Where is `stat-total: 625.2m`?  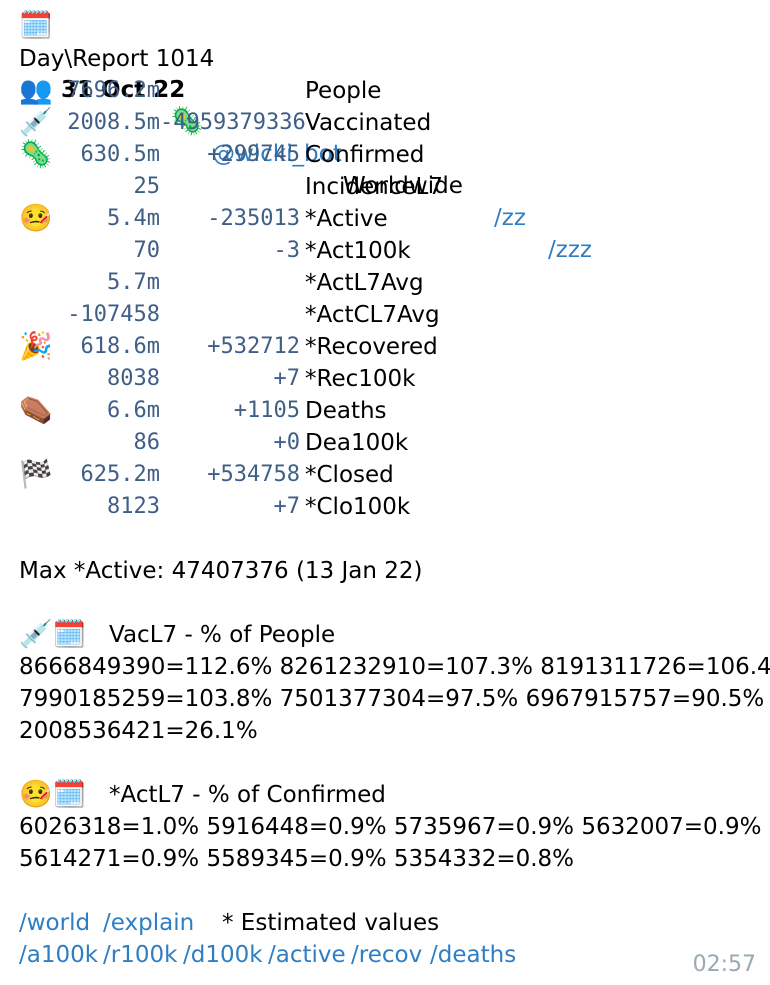 stat-total: 625.2m is located at coordinates (120, 474).